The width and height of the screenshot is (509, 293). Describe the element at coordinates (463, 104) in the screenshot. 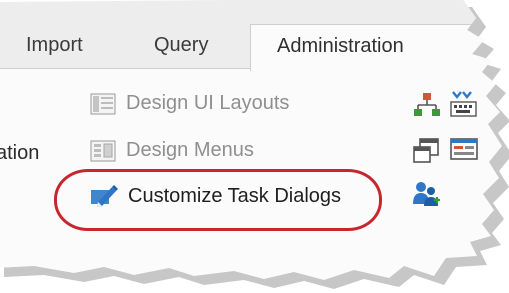

I see `keyboard-icon` at that location.